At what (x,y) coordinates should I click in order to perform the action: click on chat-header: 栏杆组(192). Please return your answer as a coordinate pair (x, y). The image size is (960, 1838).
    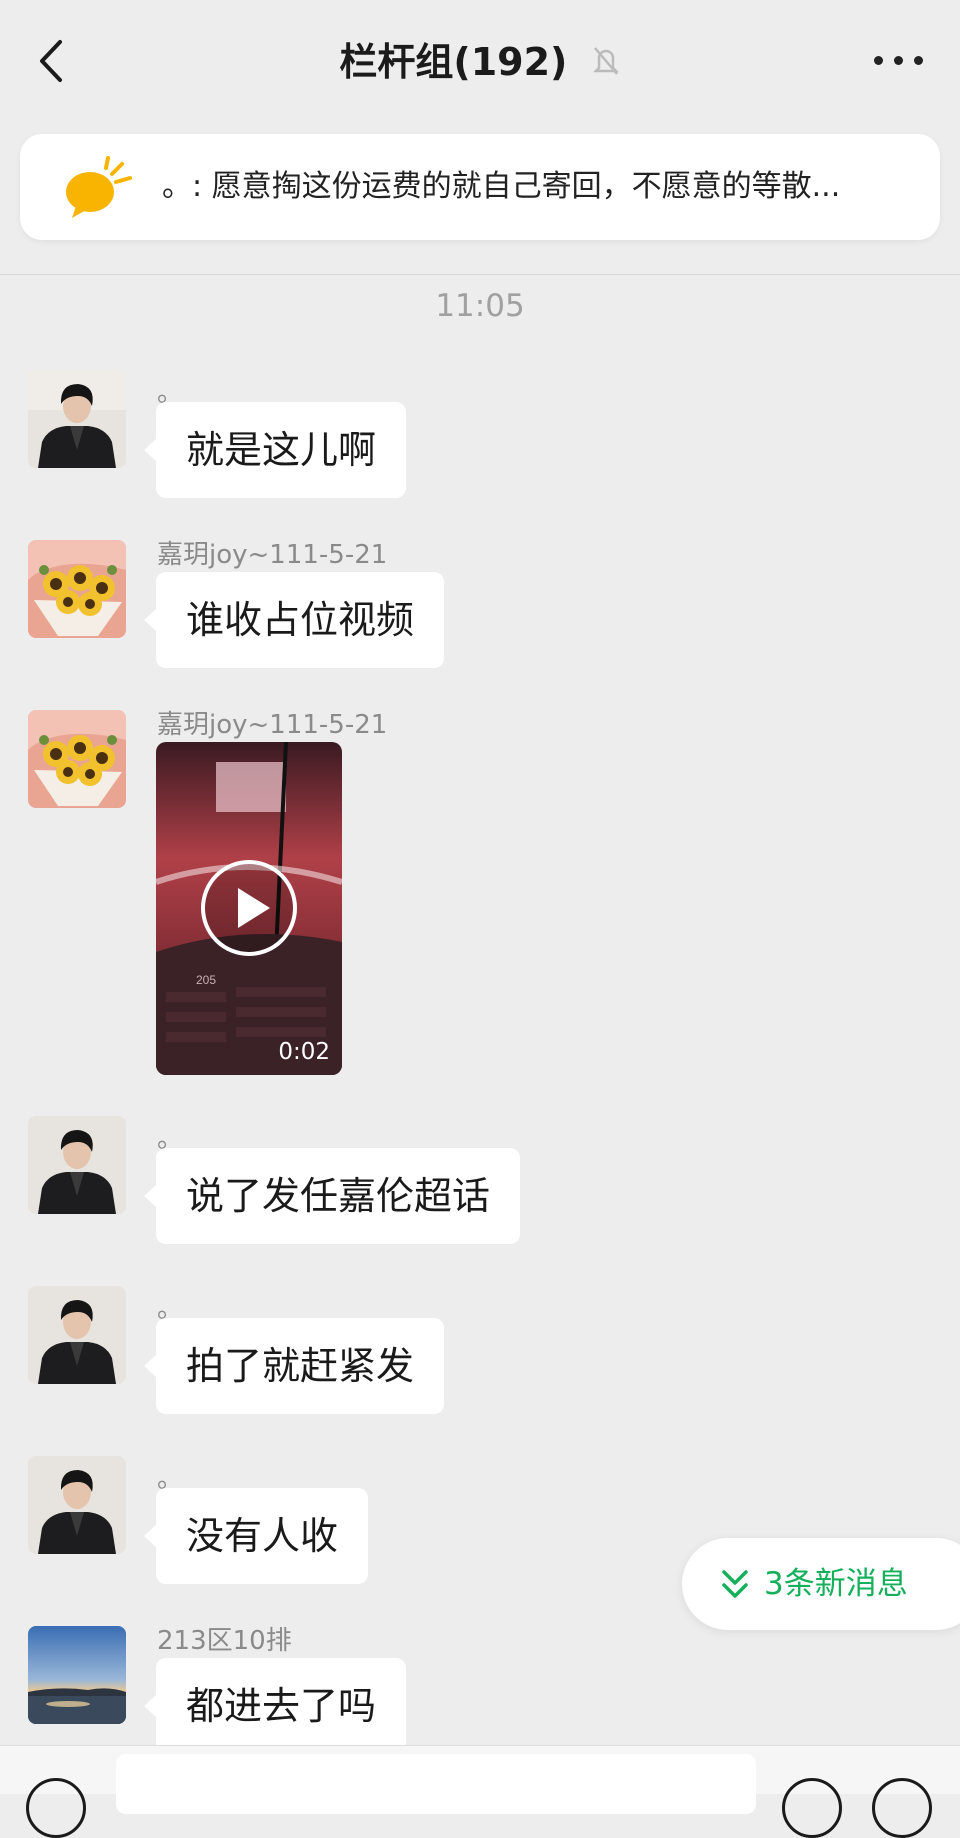
    Looking at the image, I should click on (480, 62).